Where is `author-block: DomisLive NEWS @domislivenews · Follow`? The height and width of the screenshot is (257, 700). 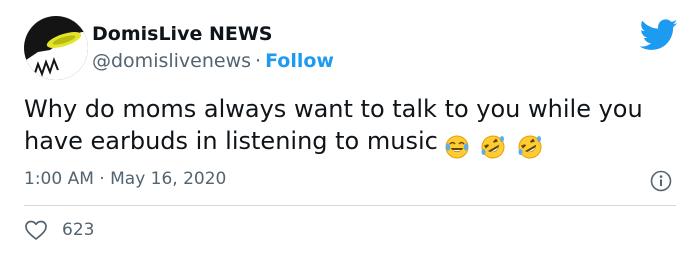 author-block: DomisLive NEWS @domislivenews · Follow is located at coordinates (213, 47).